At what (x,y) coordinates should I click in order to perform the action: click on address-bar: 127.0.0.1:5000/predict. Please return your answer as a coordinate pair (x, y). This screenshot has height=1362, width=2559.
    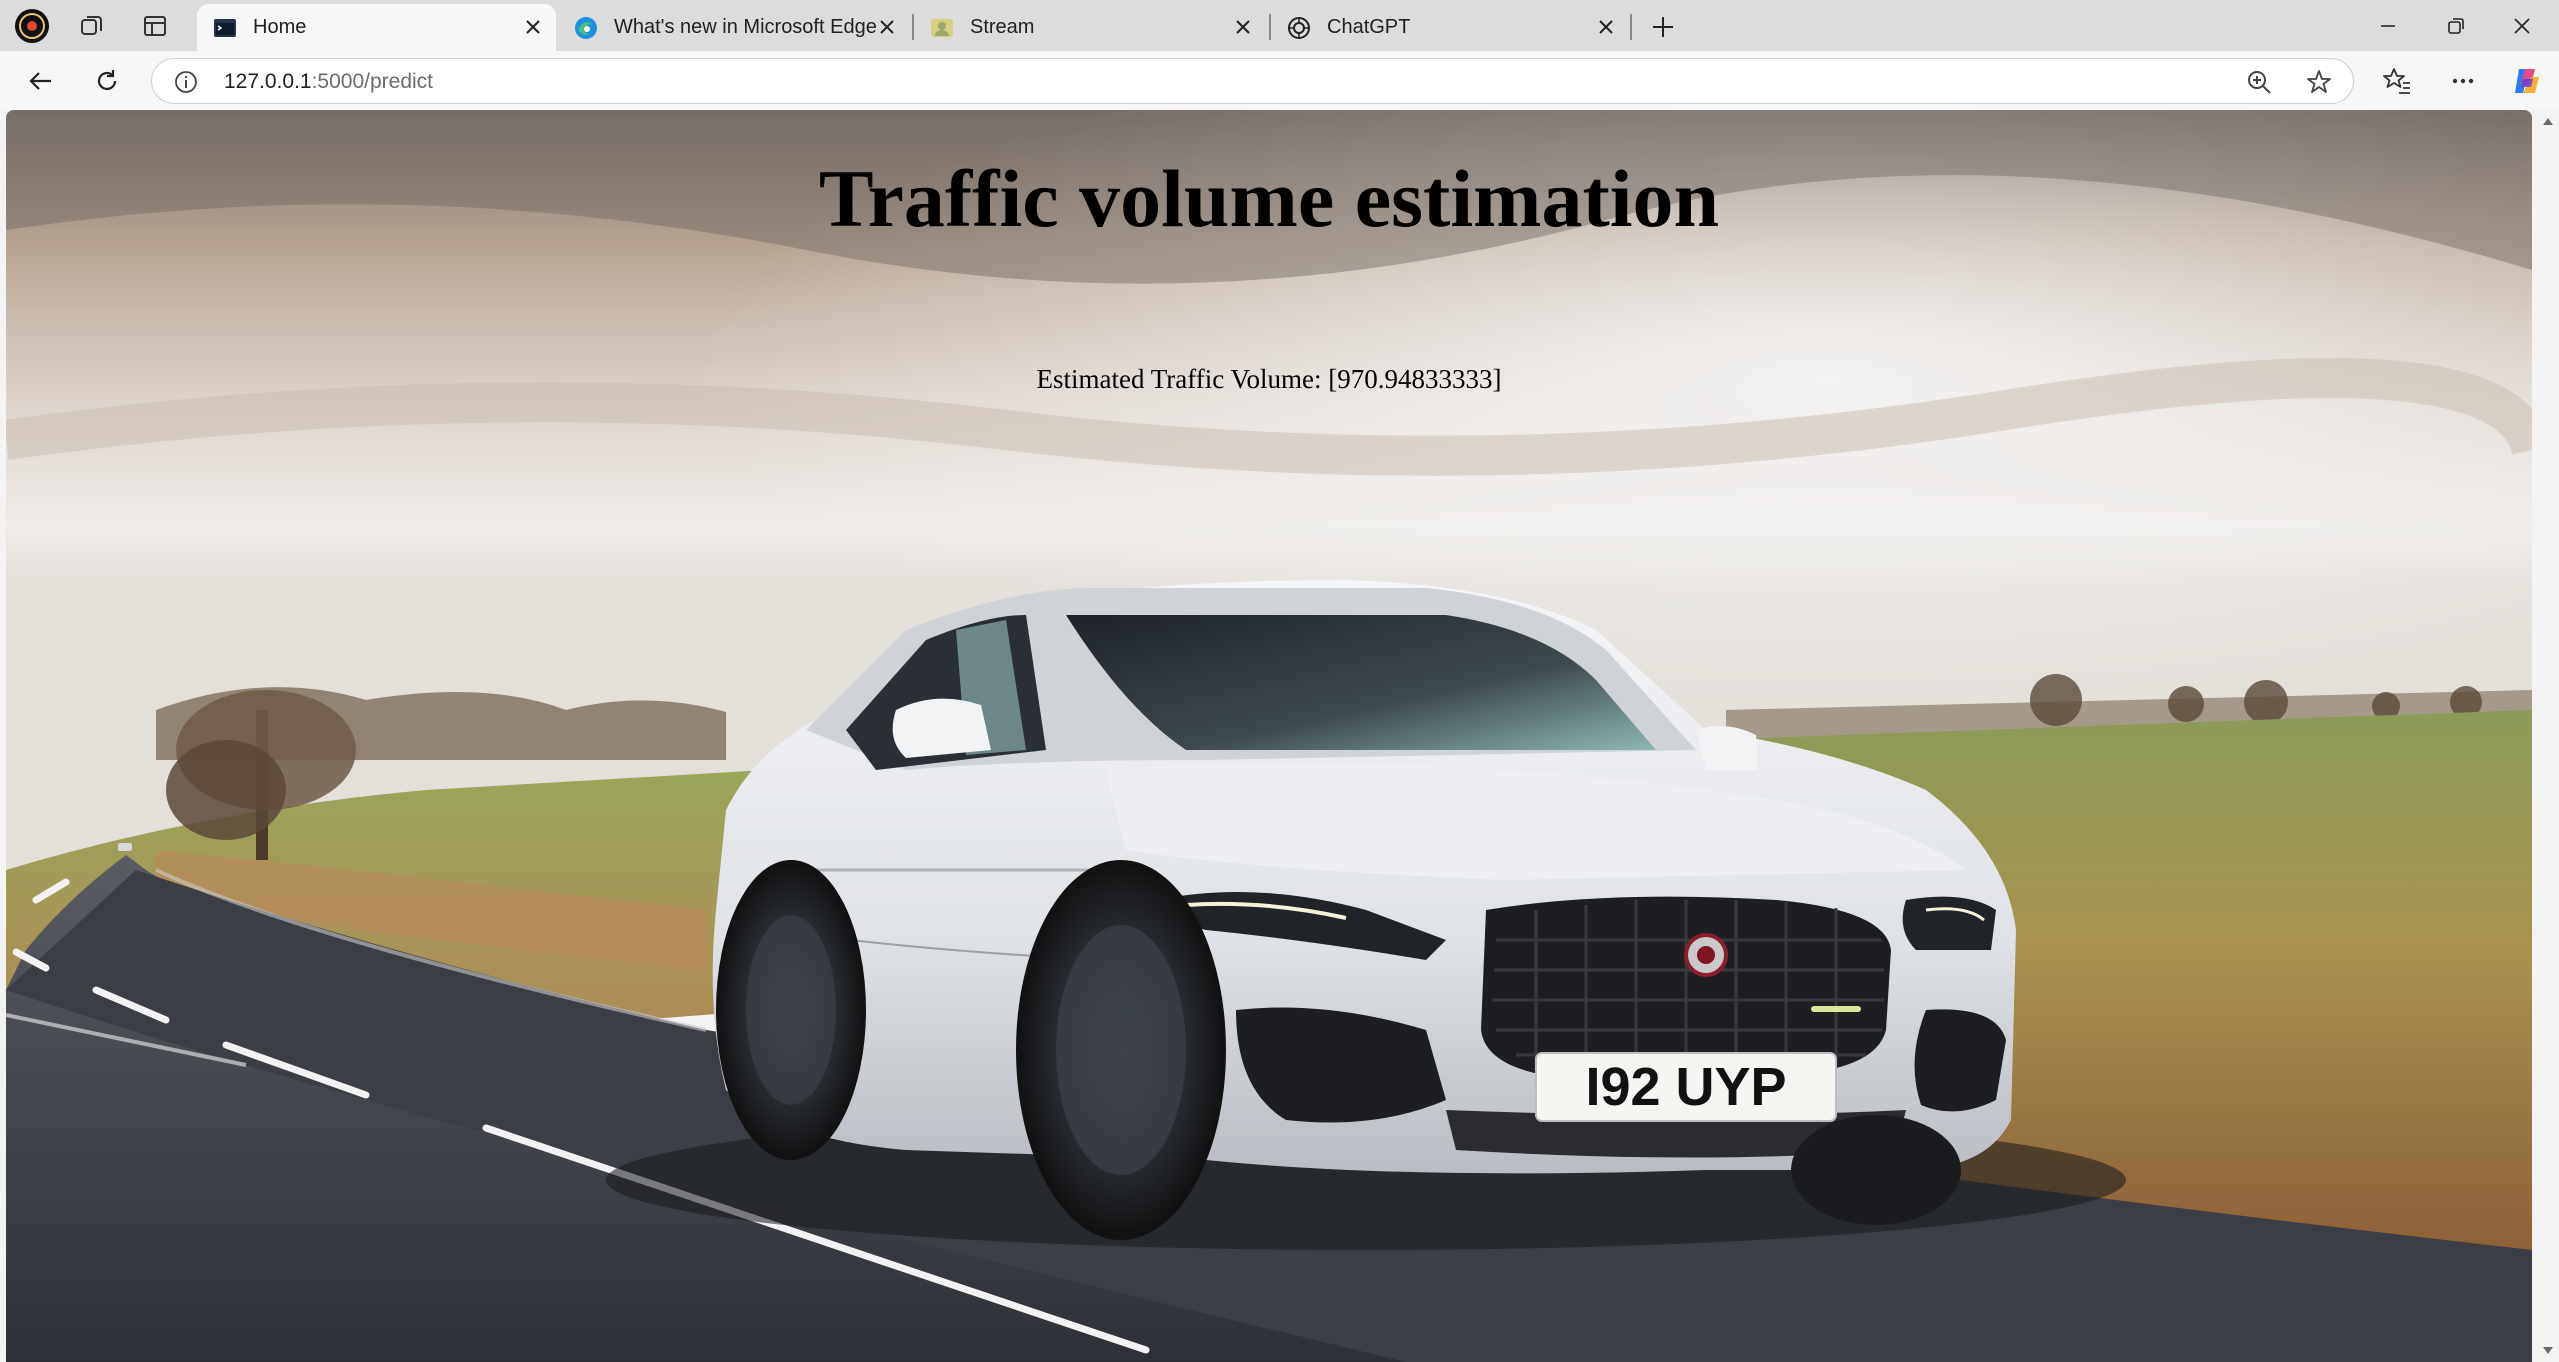
    Looking at the image, I should click on (1252, 81).